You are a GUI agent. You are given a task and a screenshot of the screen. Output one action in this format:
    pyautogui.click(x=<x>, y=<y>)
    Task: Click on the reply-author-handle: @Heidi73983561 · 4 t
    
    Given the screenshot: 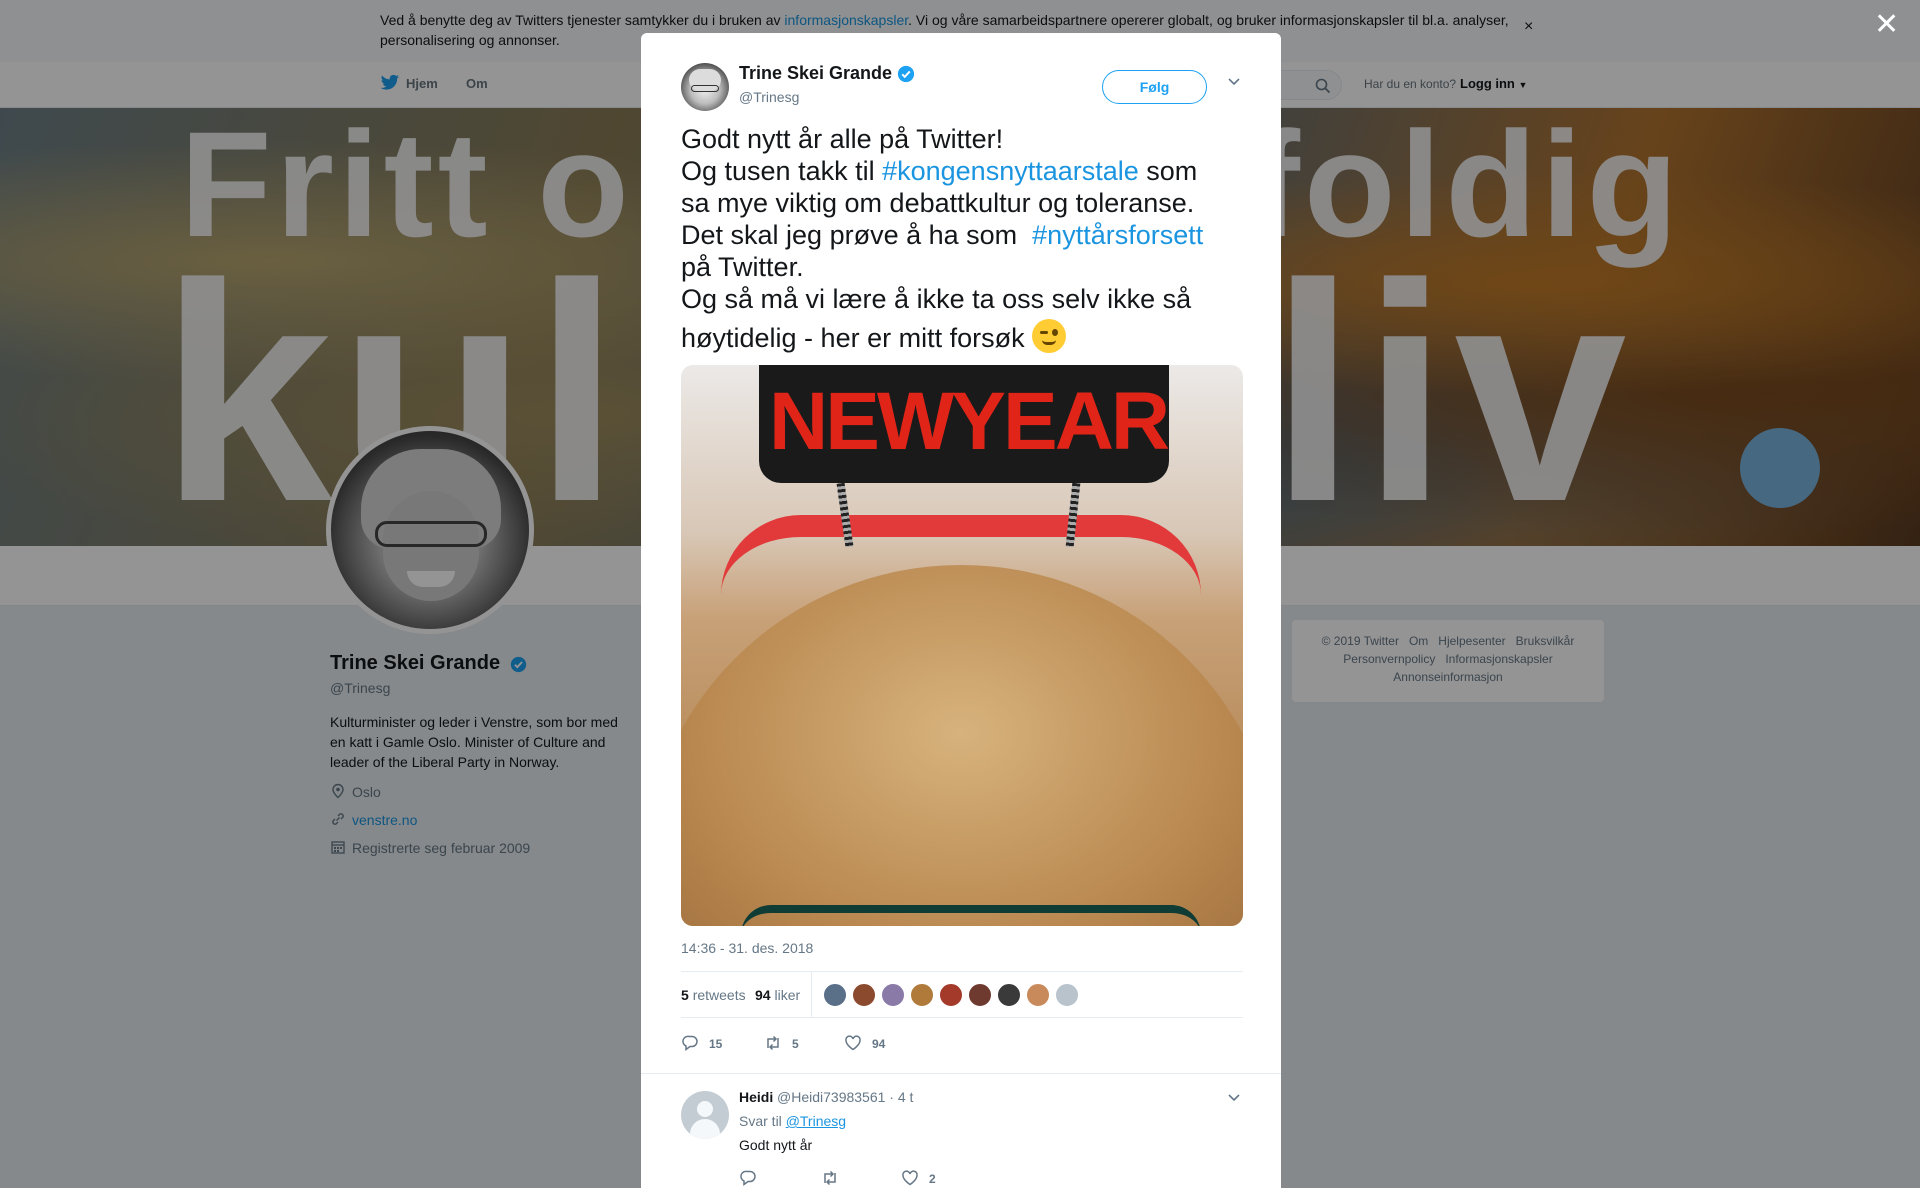 What is the action you would take?
    pyautogui.click(x=845, y=1097)
    